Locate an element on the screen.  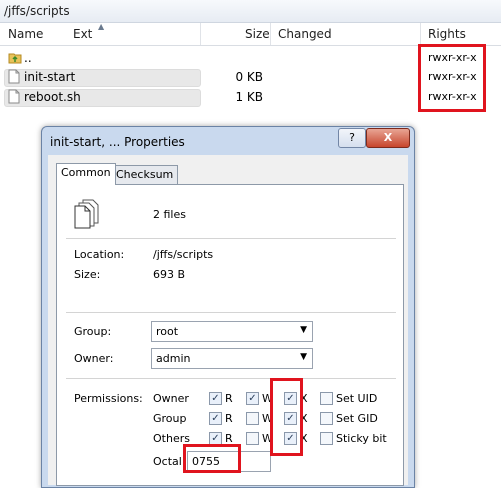
sticky-bit-checkbox is located at coordinates (326, 438).